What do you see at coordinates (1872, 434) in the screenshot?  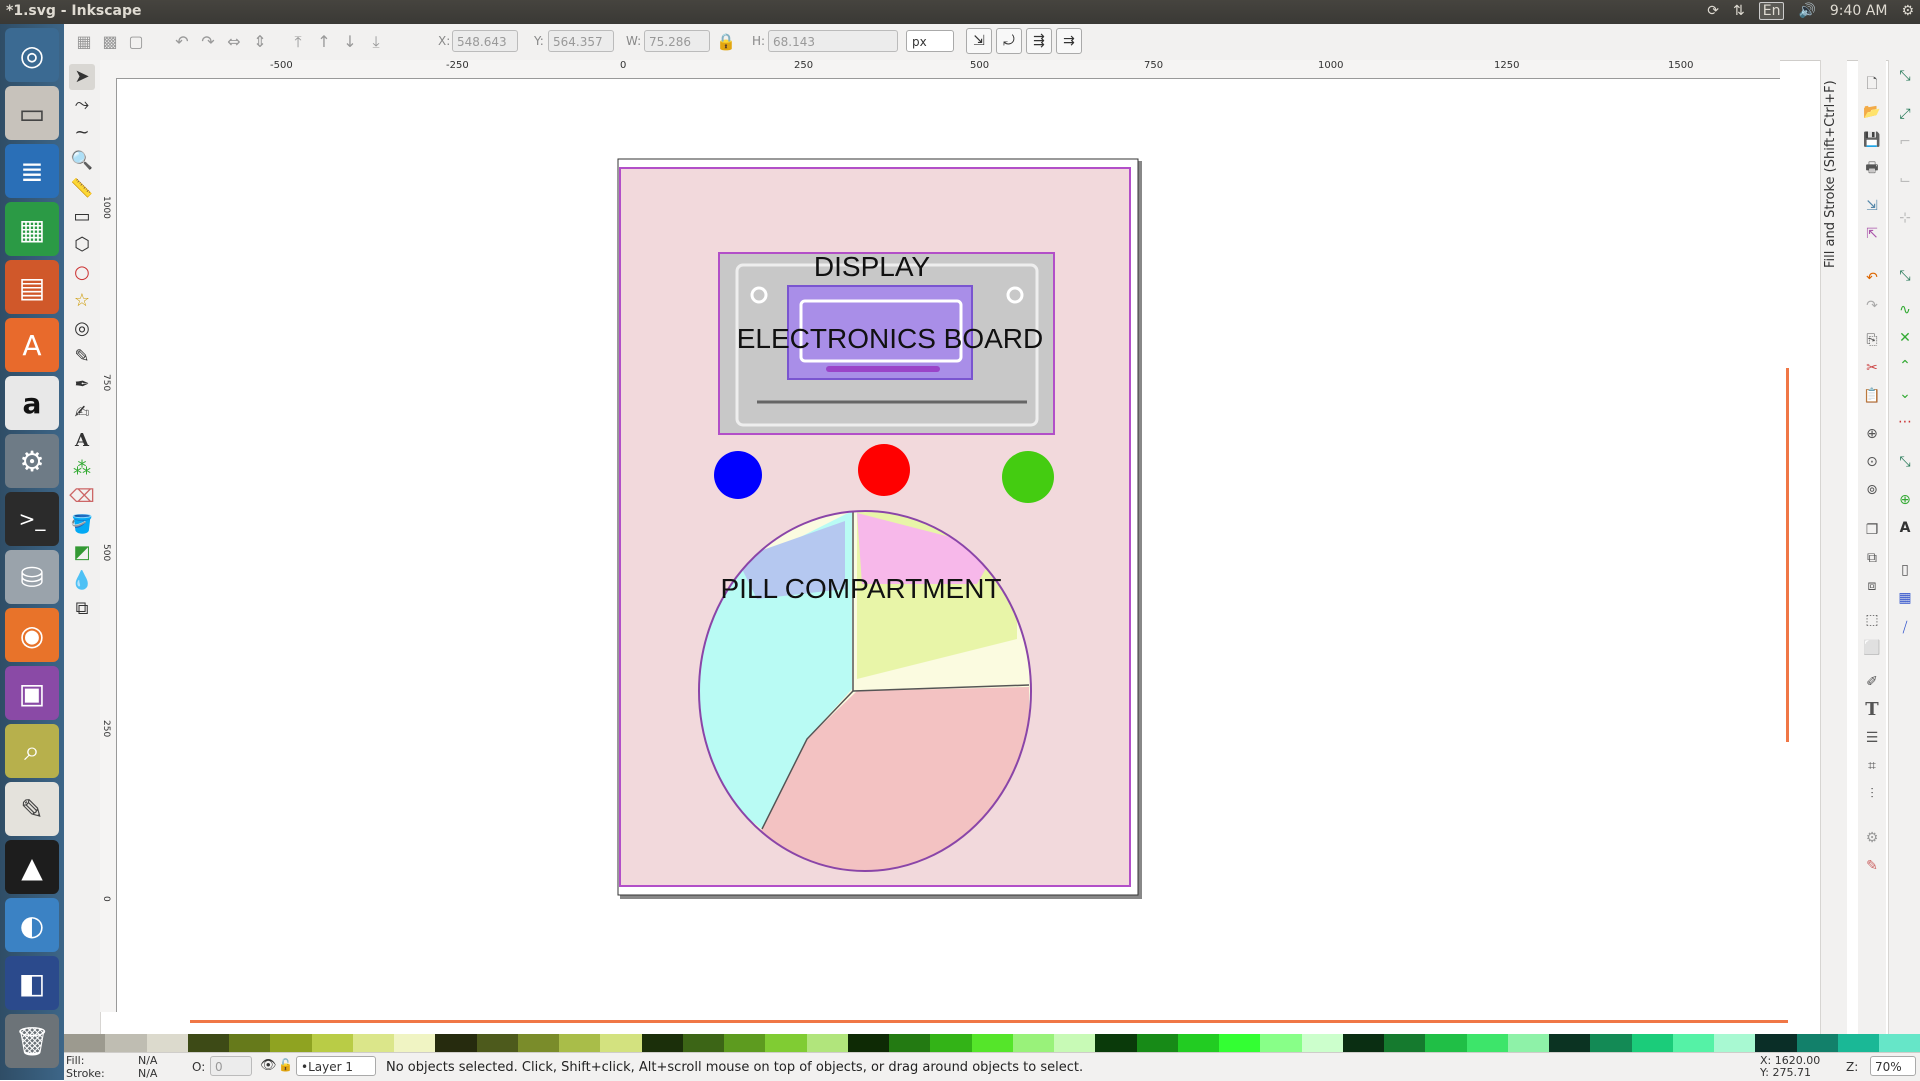 I see `zoom-selection-icon: ⊕` at bounding box center [1872, 434].